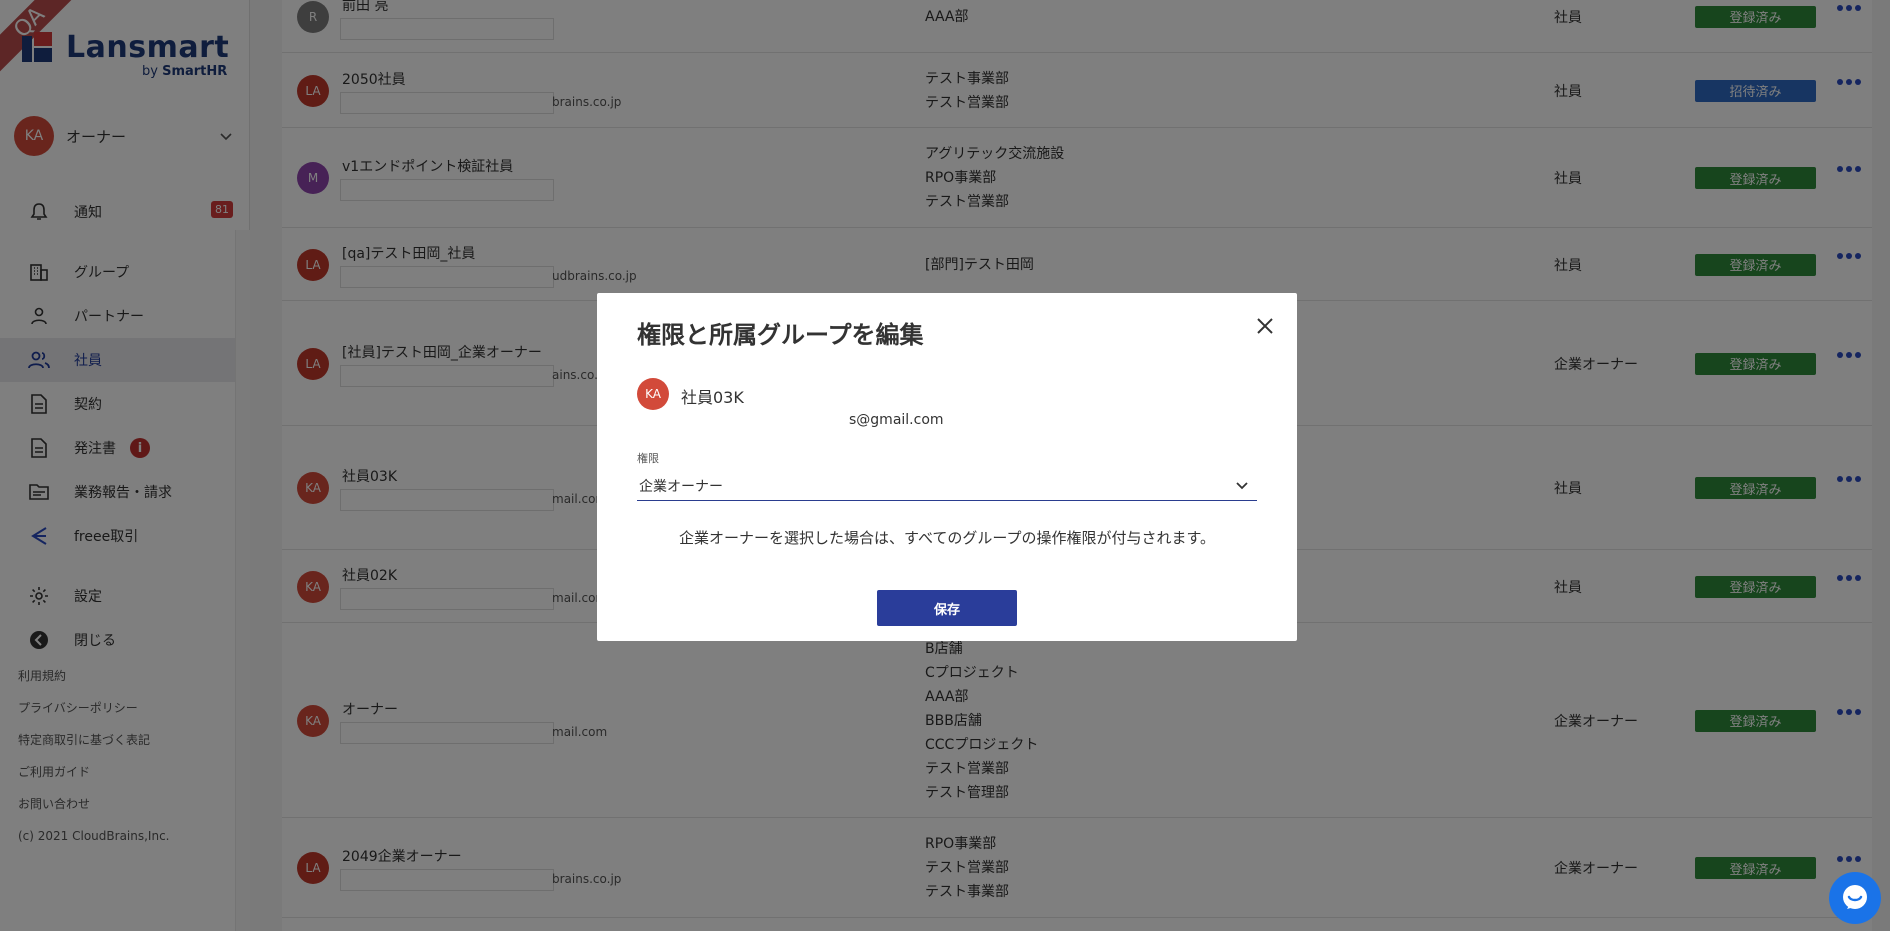 Image resolution: width=1890 pixels, height=931 pixels. Describe the element at coordinates (653, 394) in the screenshot. I see `avatar: KA` at that location.